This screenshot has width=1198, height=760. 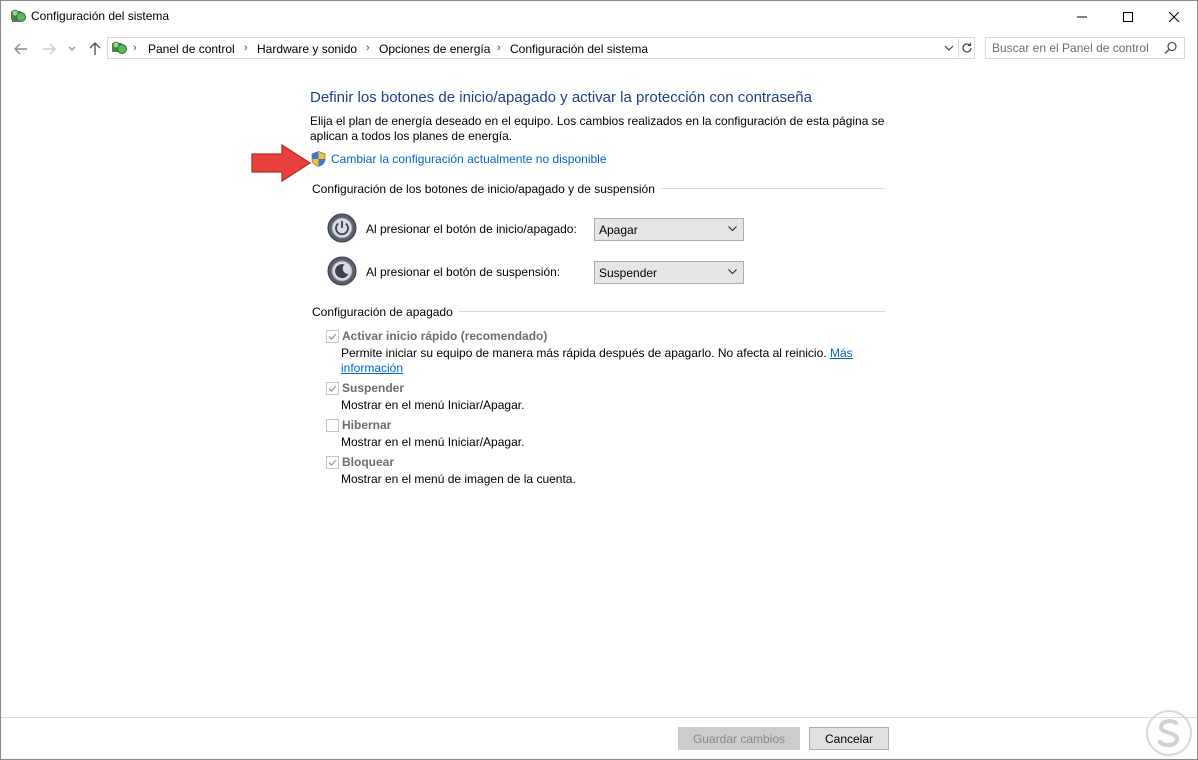 I want to click on close-button, so click(x=1174, y=16).